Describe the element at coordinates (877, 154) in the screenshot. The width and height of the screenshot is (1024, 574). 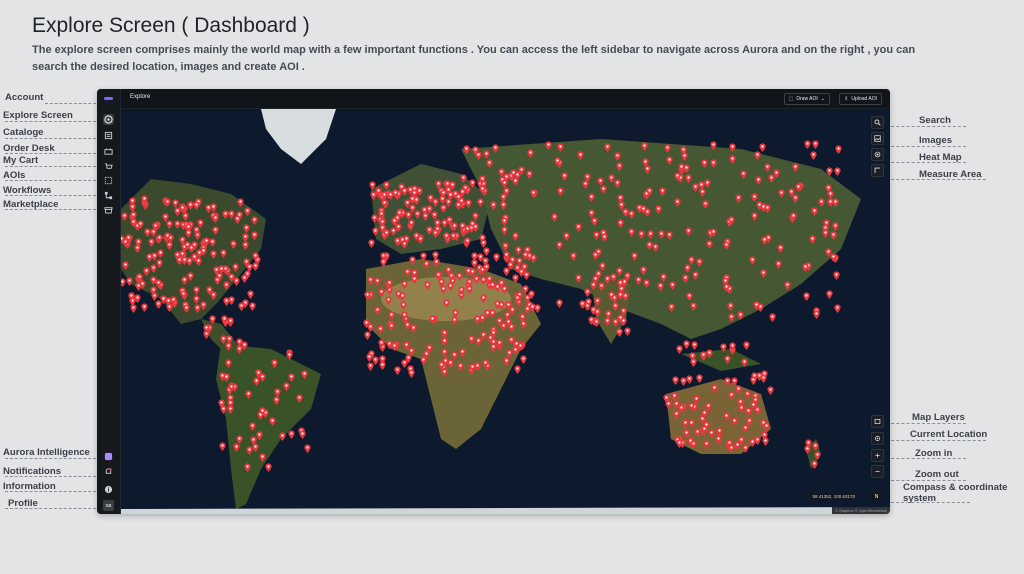
I see `heat-map-icon` at that location.